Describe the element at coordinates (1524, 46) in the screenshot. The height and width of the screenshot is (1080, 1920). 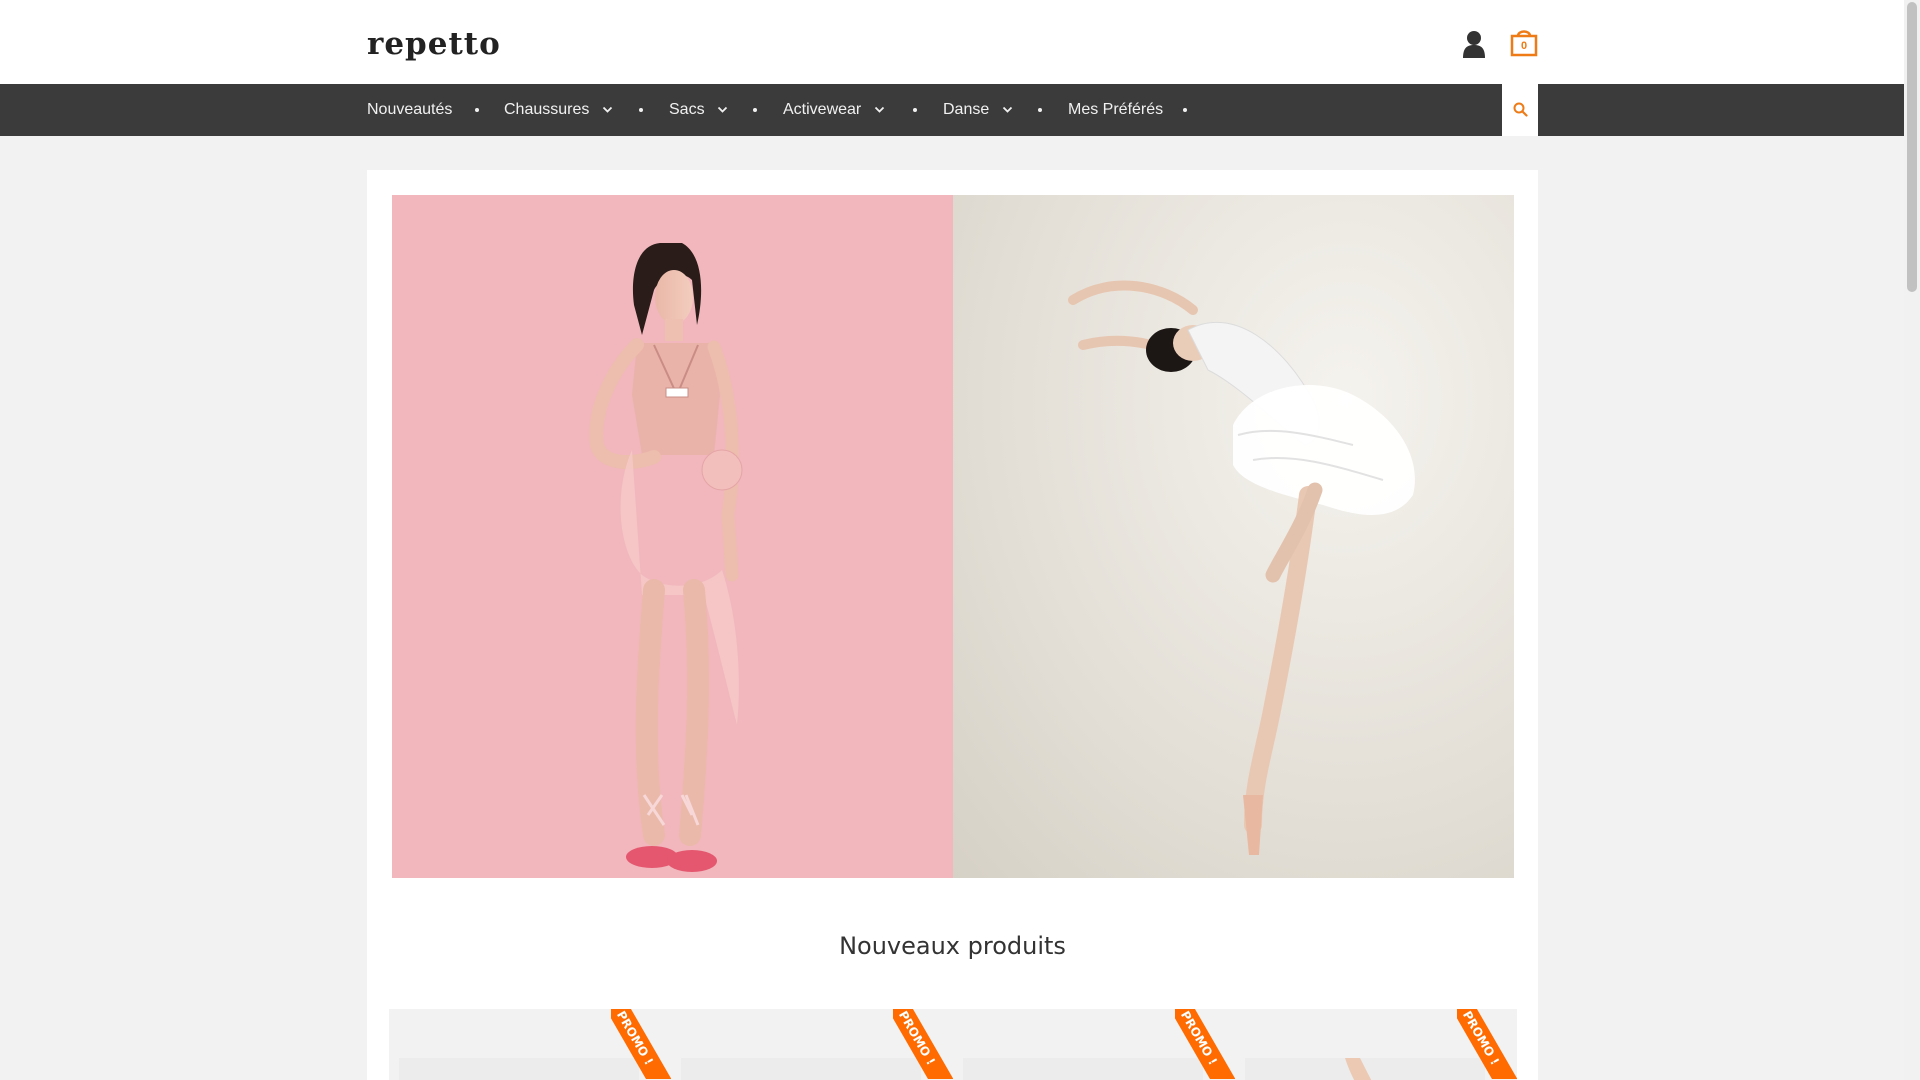
I see `cart-count-badge: 0` at that location.